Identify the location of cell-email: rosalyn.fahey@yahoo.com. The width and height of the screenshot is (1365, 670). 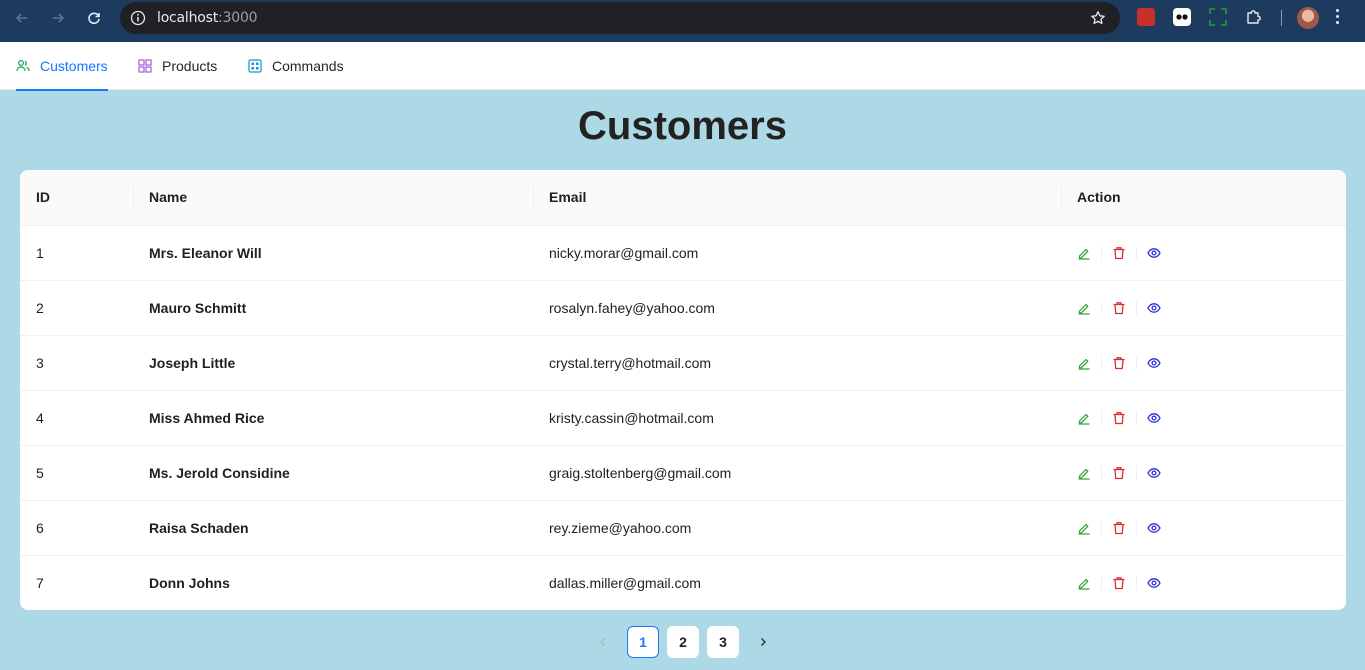
(797, 308).